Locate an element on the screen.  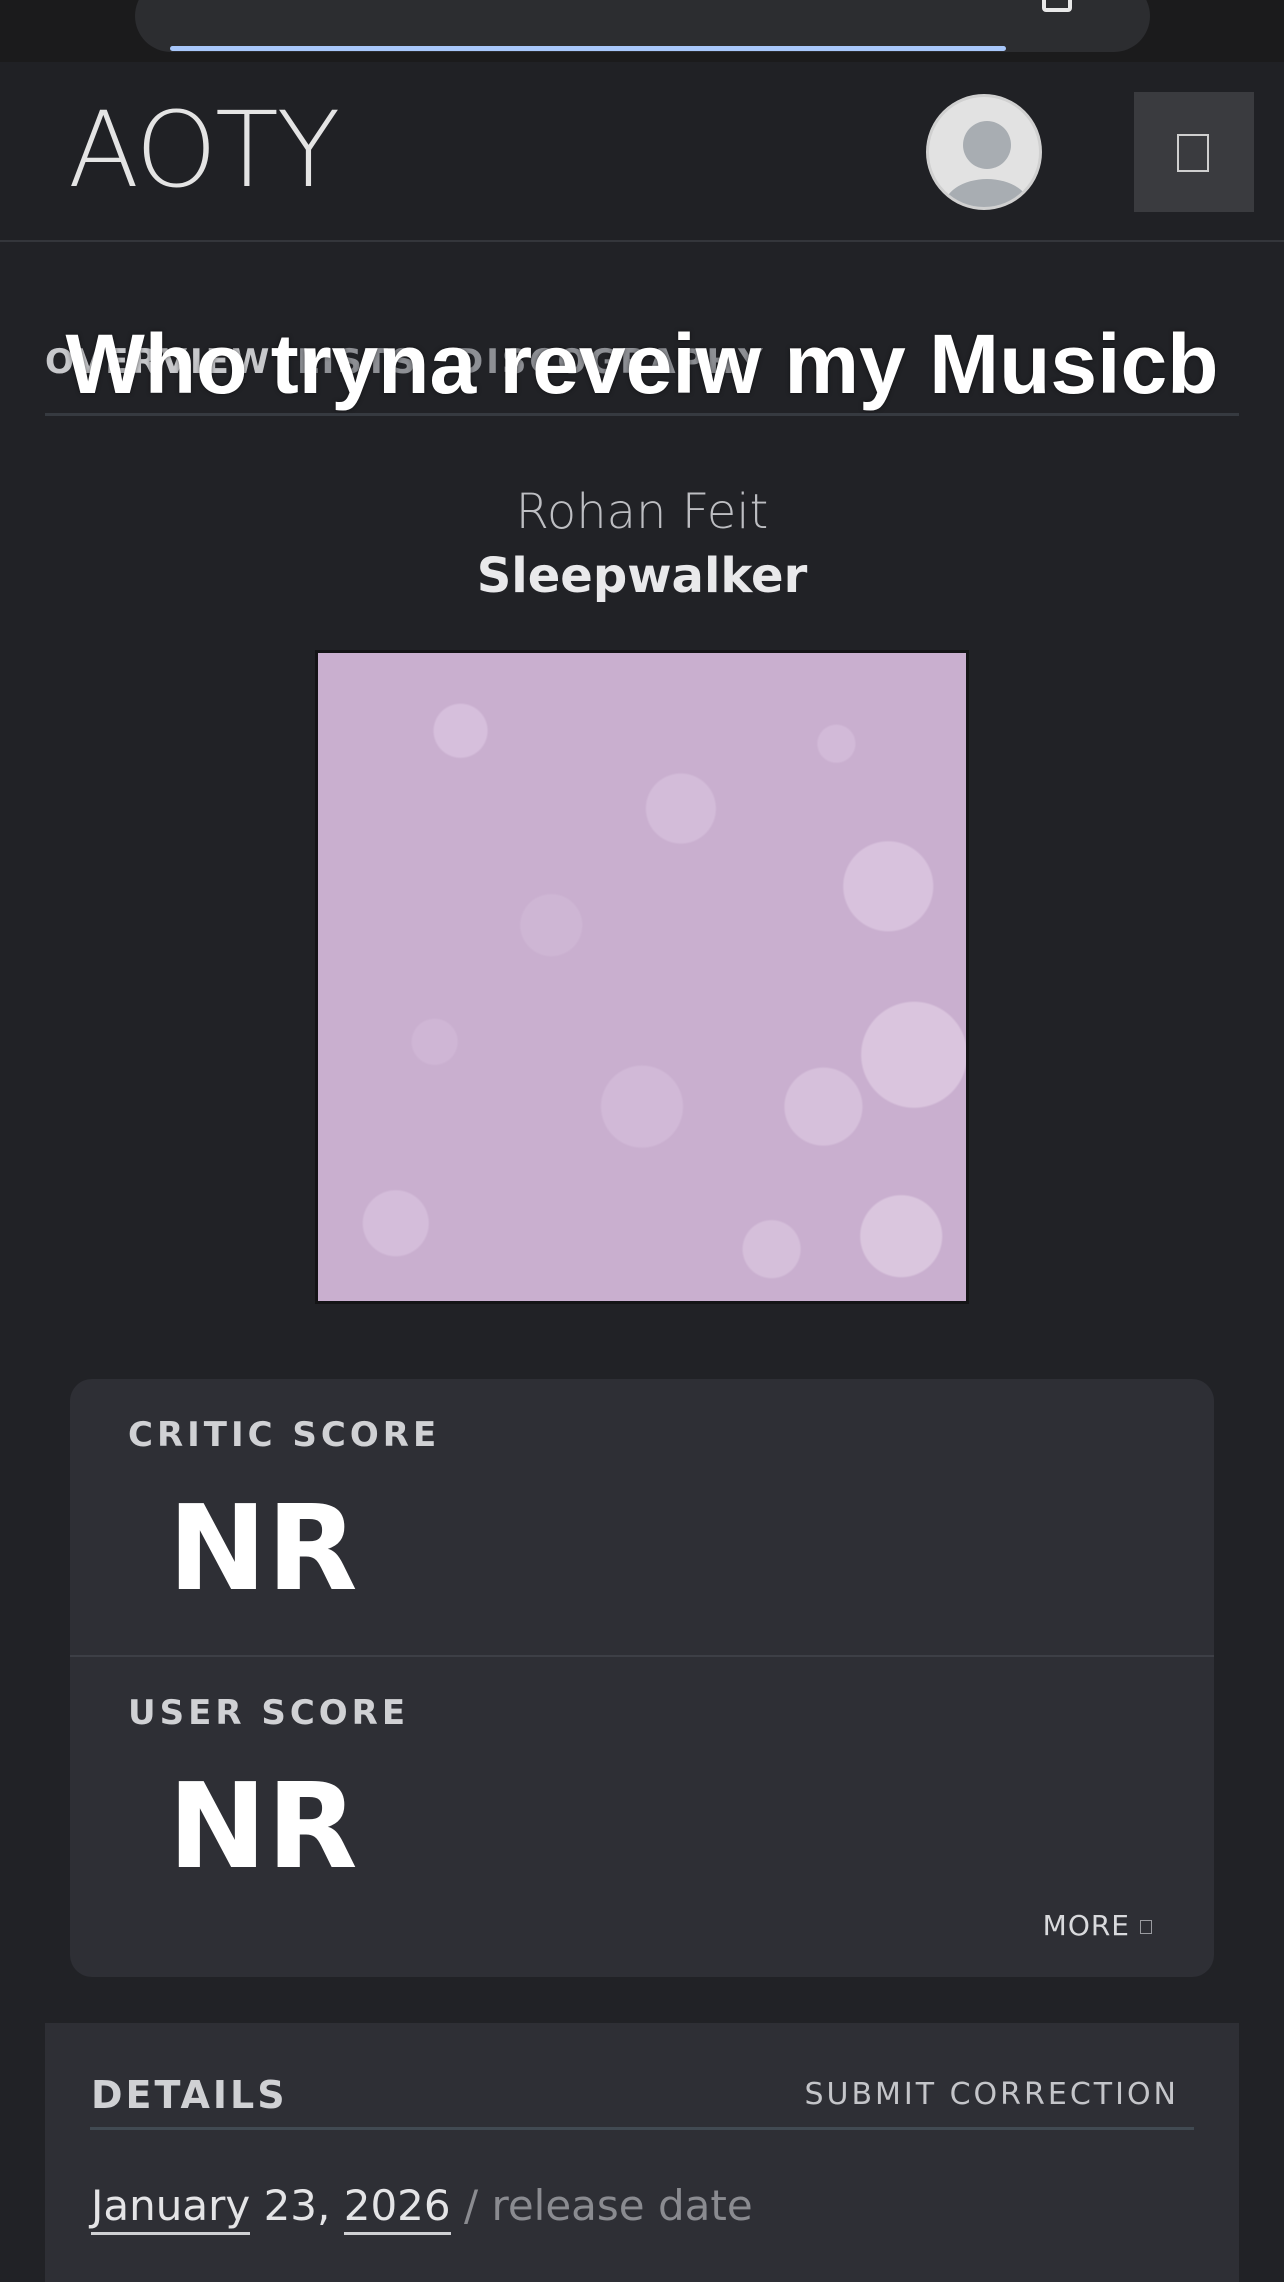
release-date-row: January 23, 2026 / release date is located at coordinates (422, 2208).